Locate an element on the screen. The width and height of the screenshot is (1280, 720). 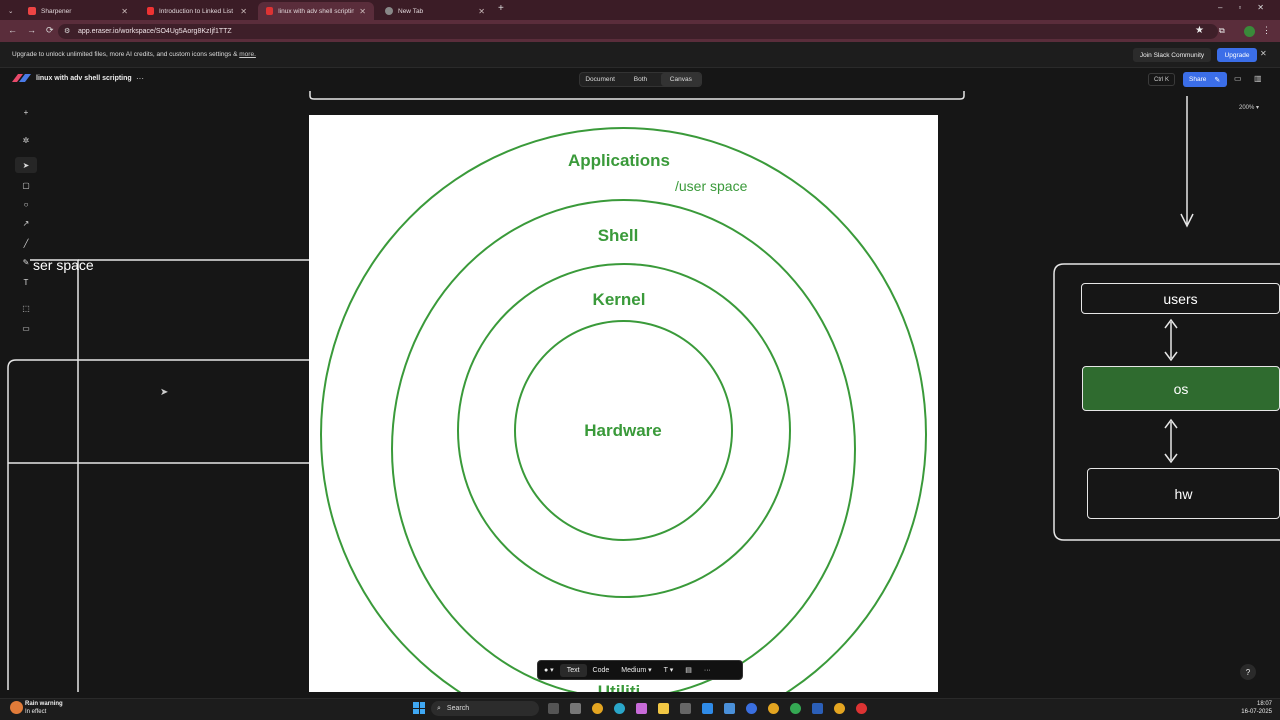
search-icon: ⌕ is located at coordinates (439, 708).